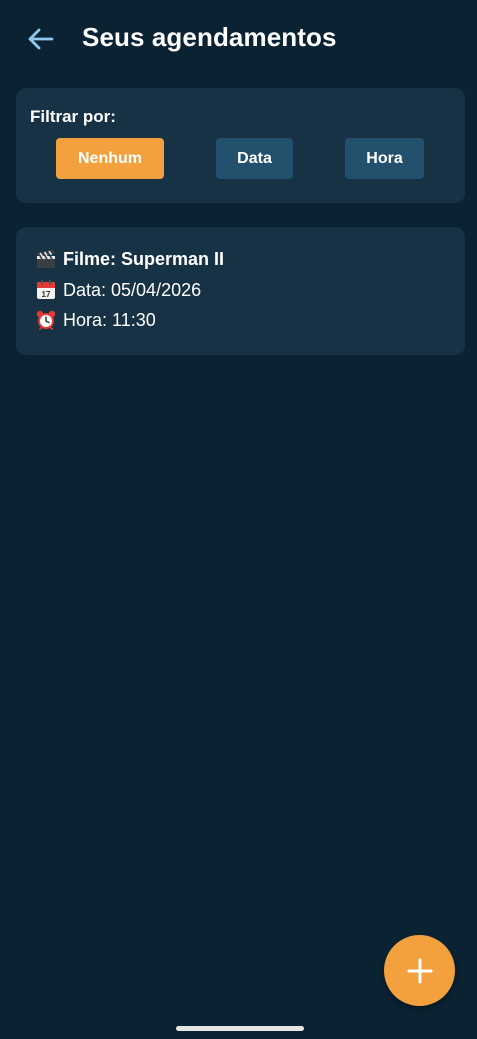 The height and width of the screenshot is (1039, 477). I want to click on arrow-left-icon, so click(41, 39).